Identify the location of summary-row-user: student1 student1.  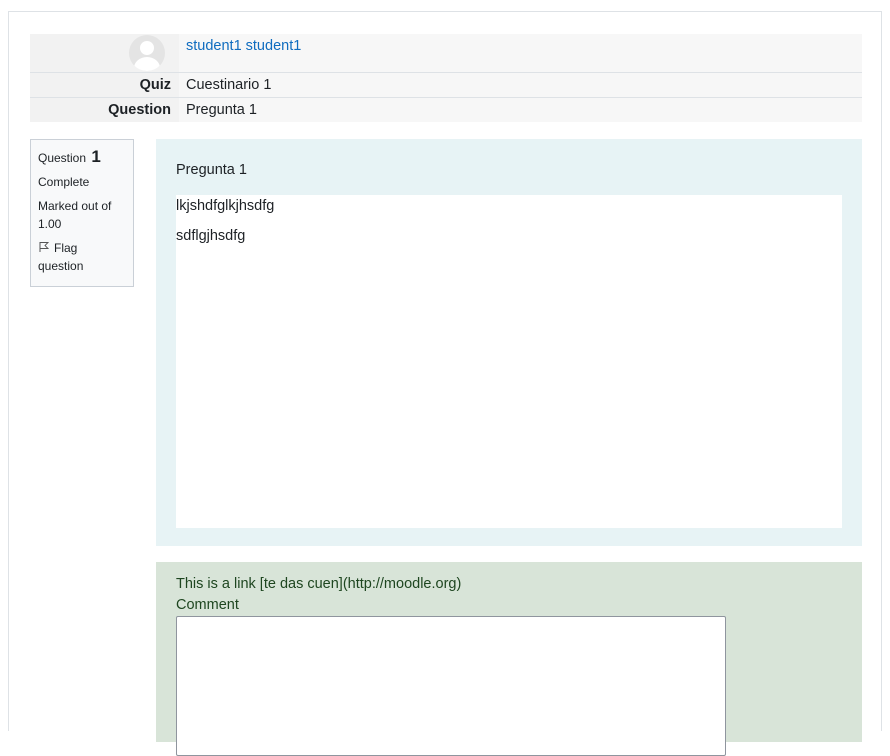
(446, 53).